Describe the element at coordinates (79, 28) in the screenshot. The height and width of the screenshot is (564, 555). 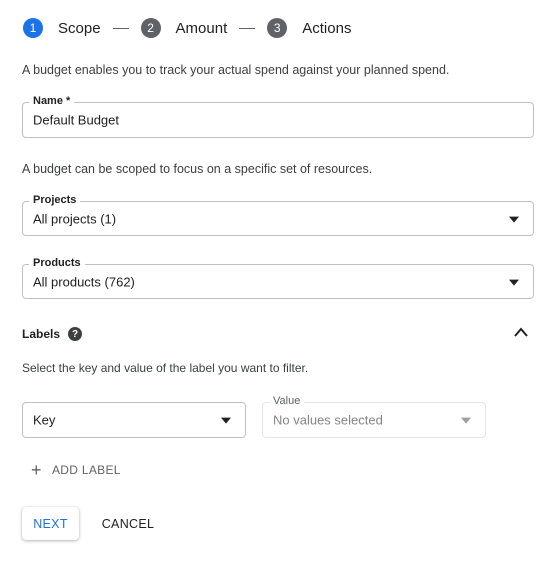
I see `step-label-scope: Scope` at that location.